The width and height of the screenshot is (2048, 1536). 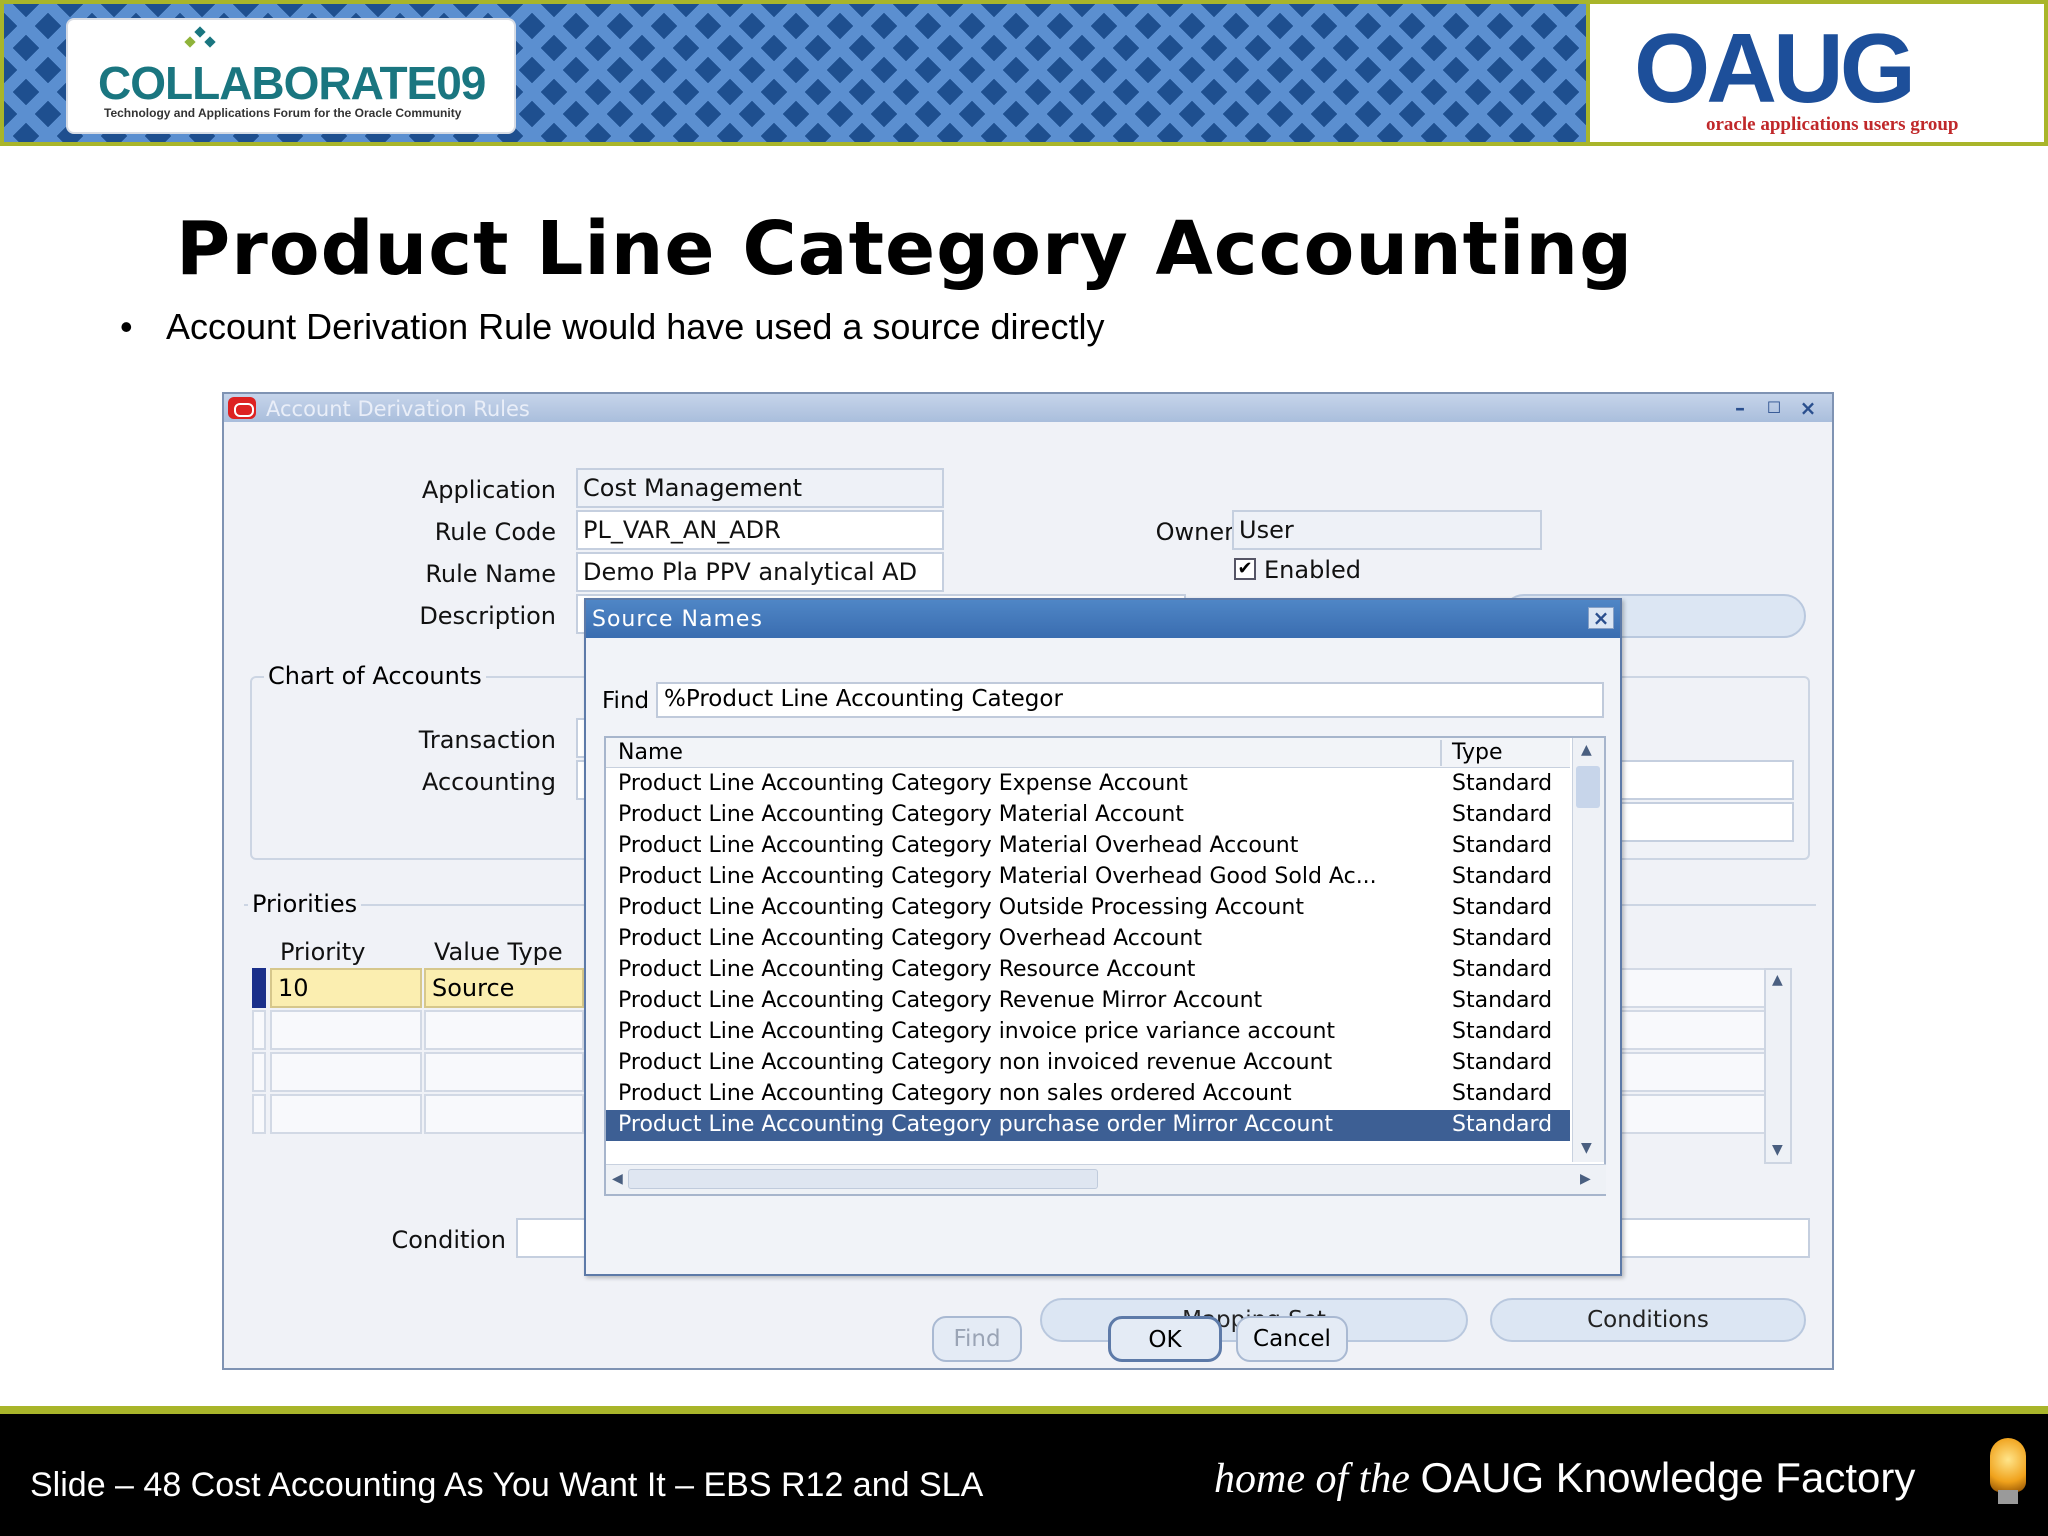 What do you see at coordinates (1585, 1179) in the screenshot?
I see `scroll-right-icon: ▶` at bounding box center [1585, 1179].